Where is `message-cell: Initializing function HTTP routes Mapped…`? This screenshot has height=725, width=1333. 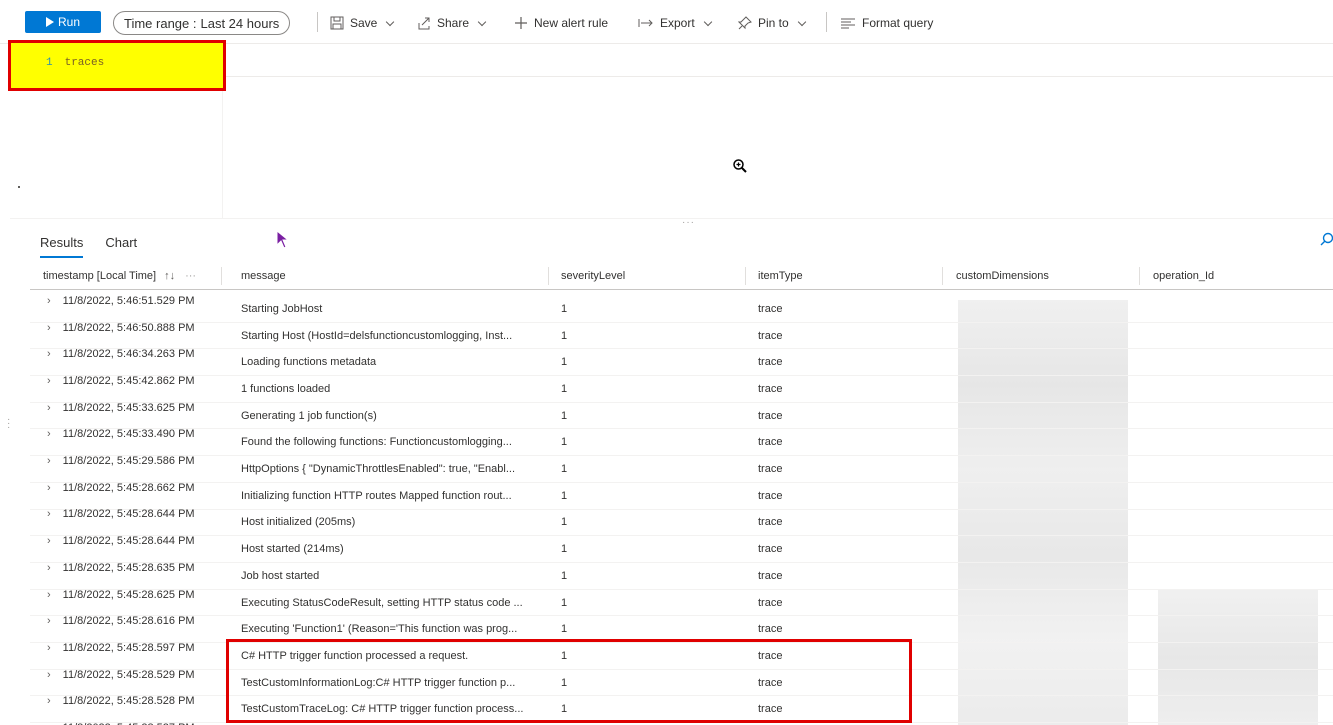 message-cell: Initializing function HTTP routes Mapped… is located at coordinates (376, 495).